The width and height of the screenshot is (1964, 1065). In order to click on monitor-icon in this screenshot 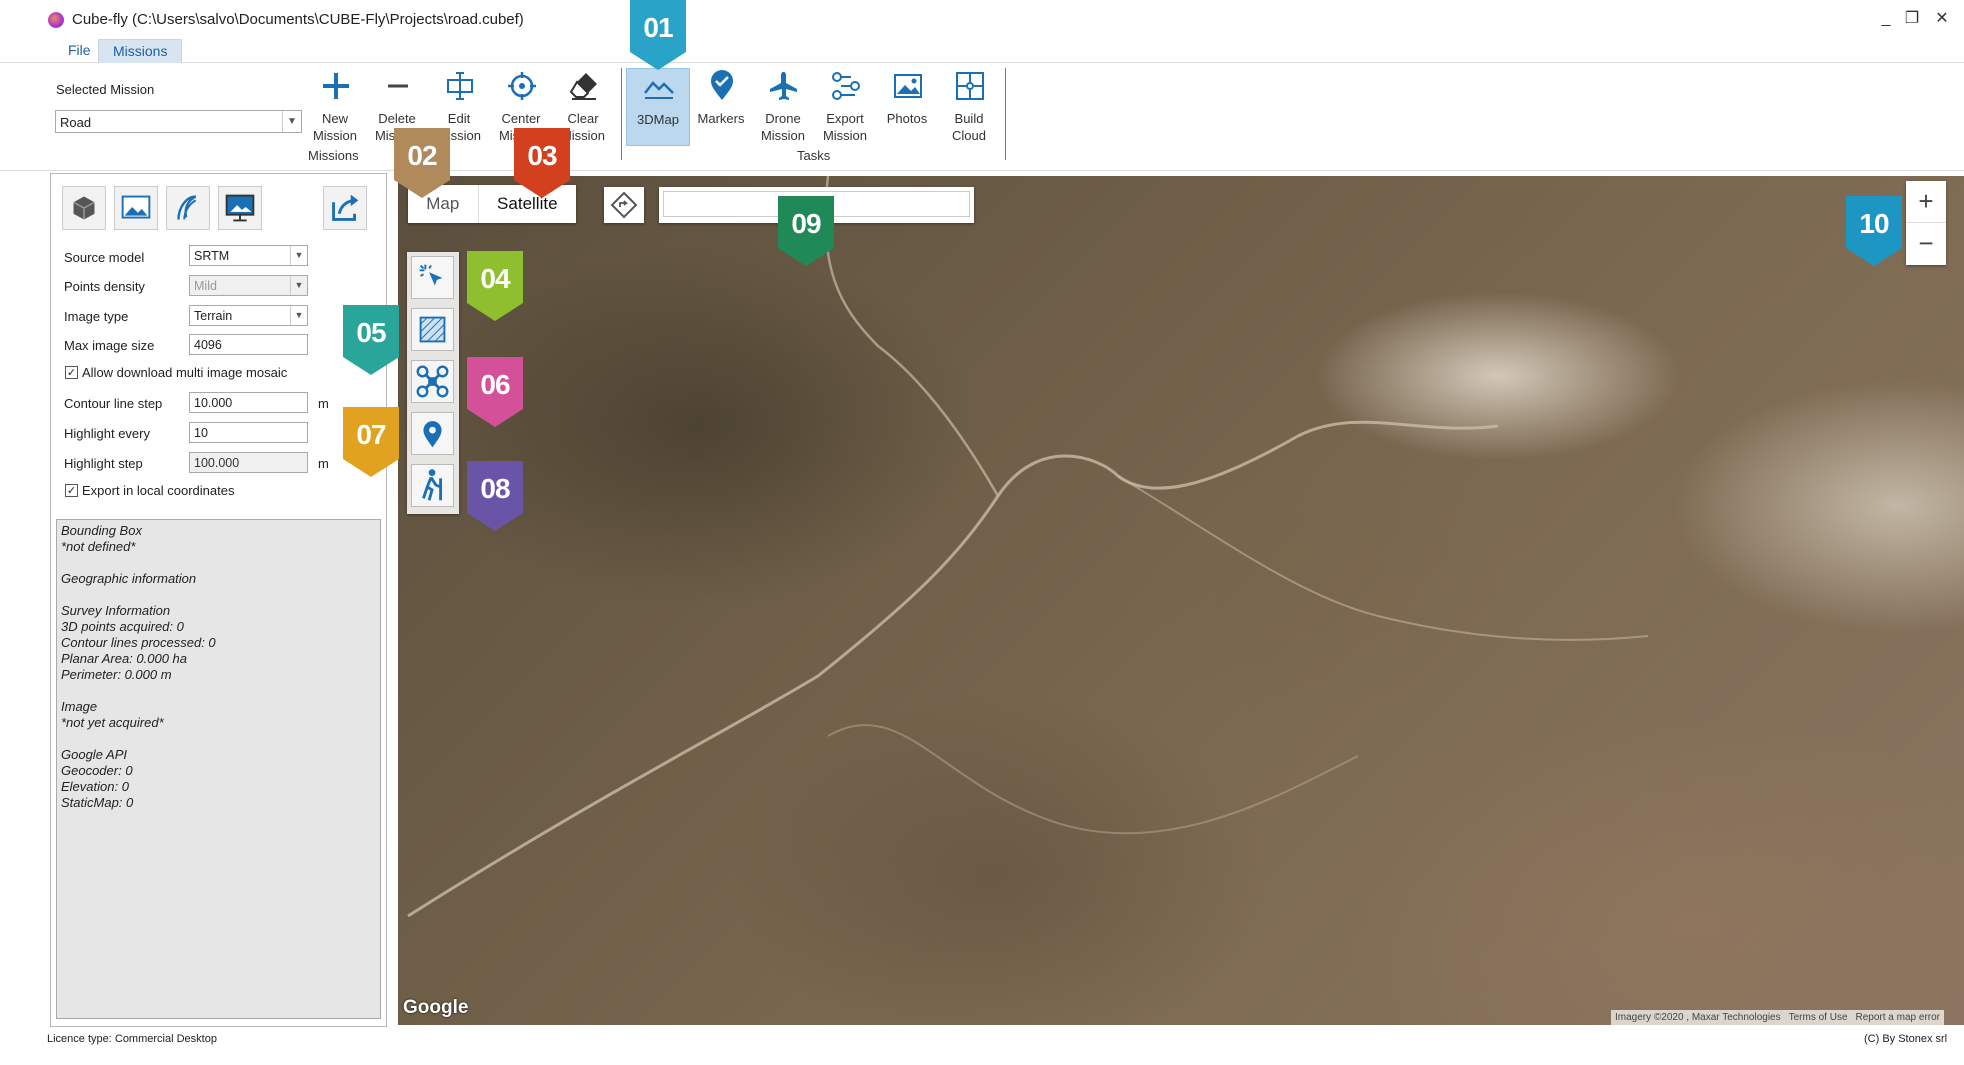, I will do `click(240, 208)`.